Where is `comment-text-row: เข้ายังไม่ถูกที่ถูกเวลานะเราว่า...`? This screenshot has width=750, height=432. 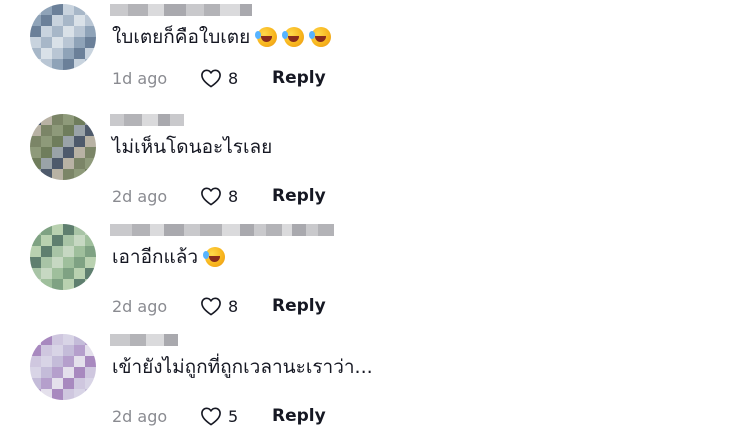 comment-text-row: เข้ายังไม่ถูกที่ถูกเวลานะเราว่า... is located at coordinates (242, 367).